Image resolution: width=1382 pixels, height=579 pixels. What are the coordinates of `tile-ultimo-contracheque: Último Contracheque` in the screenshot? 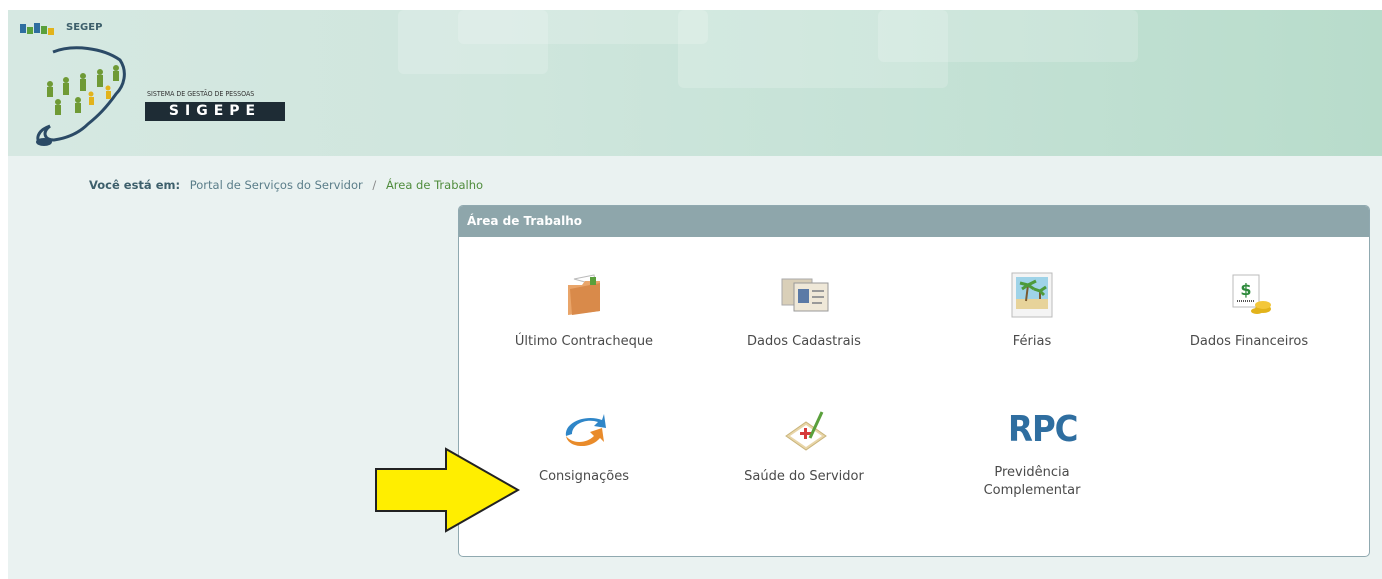 It's located at (584, 326).